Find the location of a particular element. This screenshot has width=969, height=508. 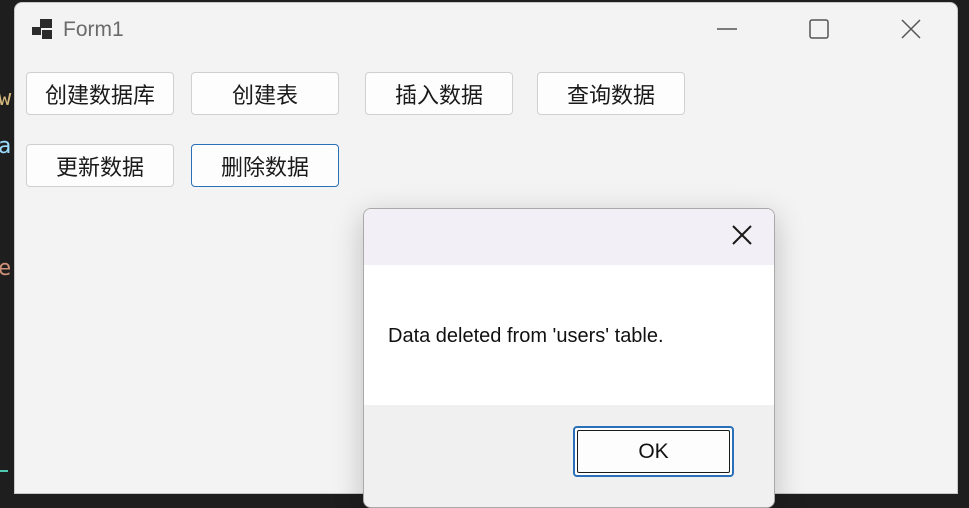

create-database-button: 创建数据库 is located at coordinates (100, 93).